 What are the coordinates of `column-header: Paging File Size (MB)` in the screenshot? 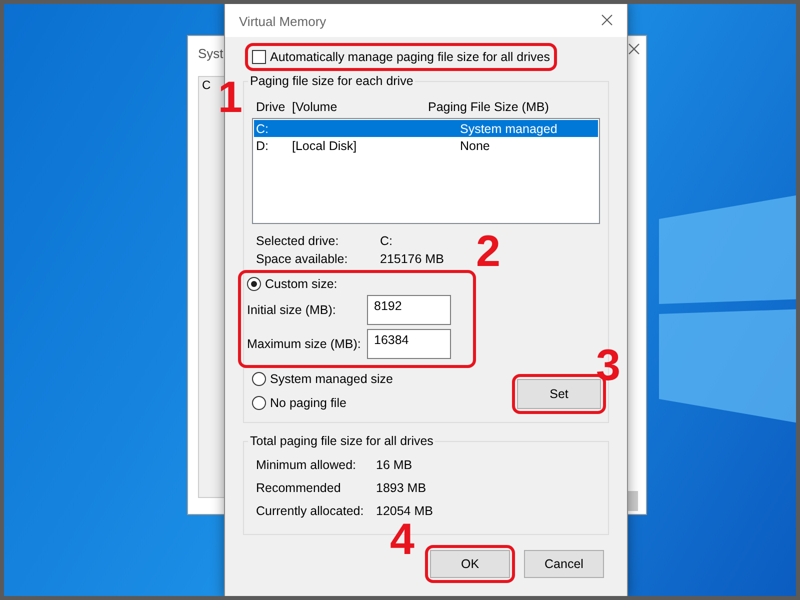 It's located at (489, 107).